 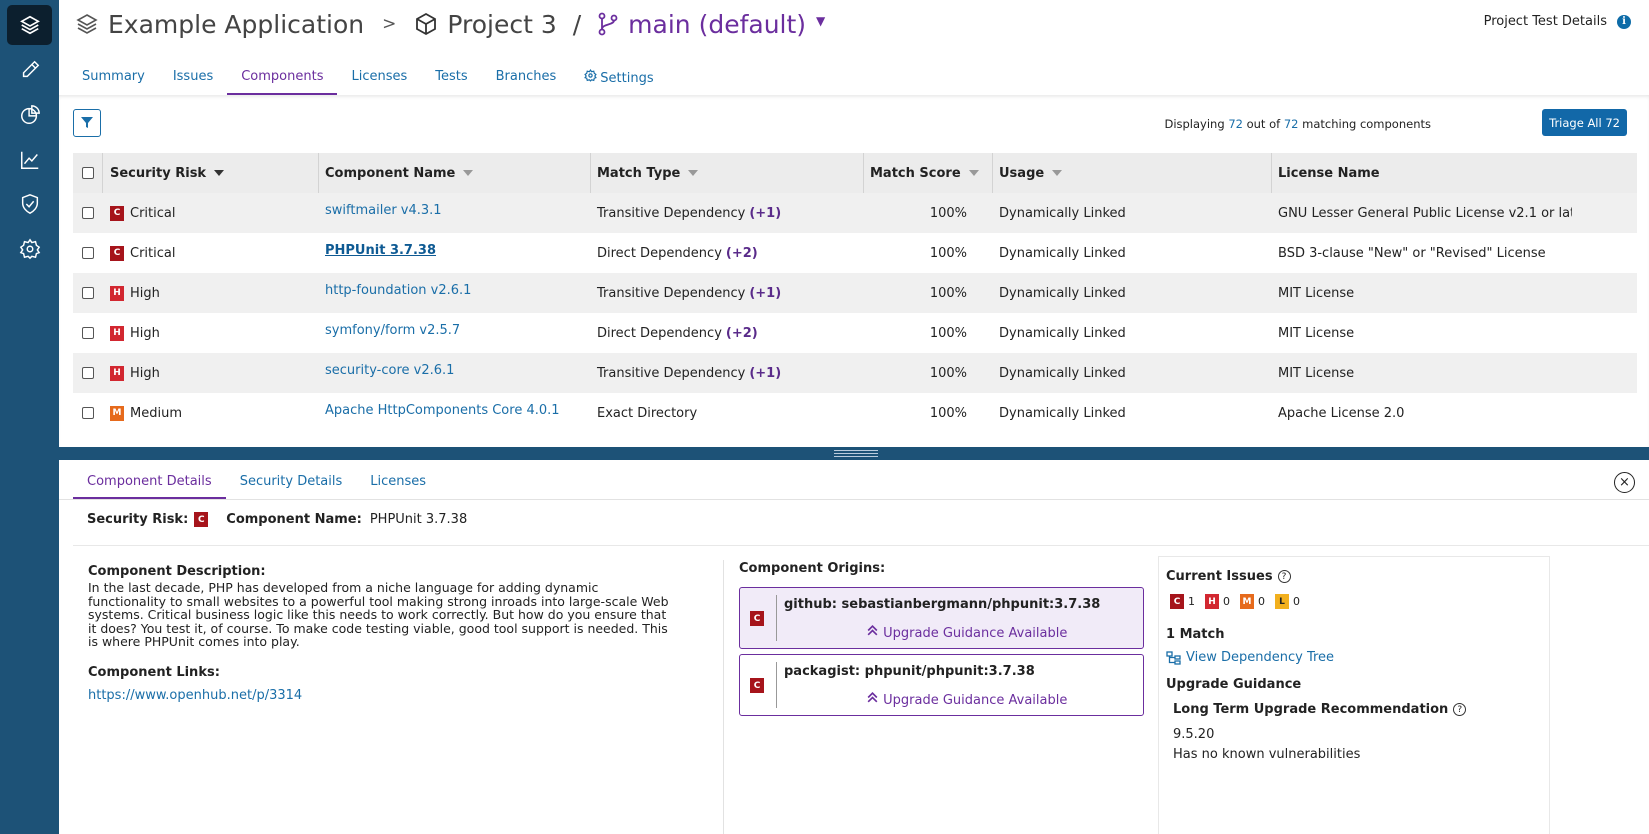 I want to click on component-link: security-core v2.6.1, so click(x=389, y=370).